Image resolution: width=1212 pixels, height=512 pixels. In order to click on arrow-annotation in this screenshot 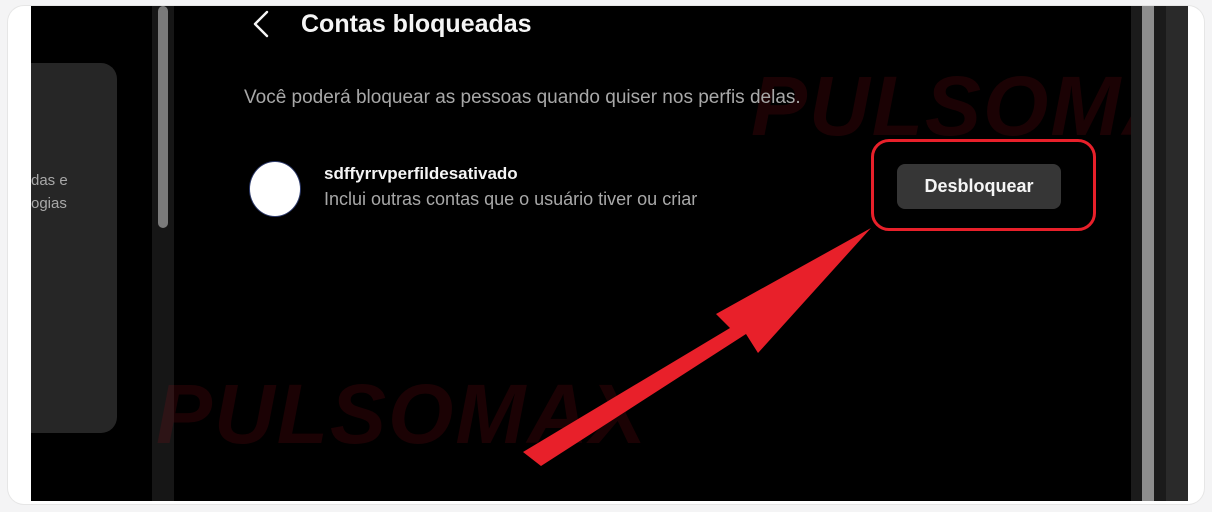, I will do `click(697, 347)`.